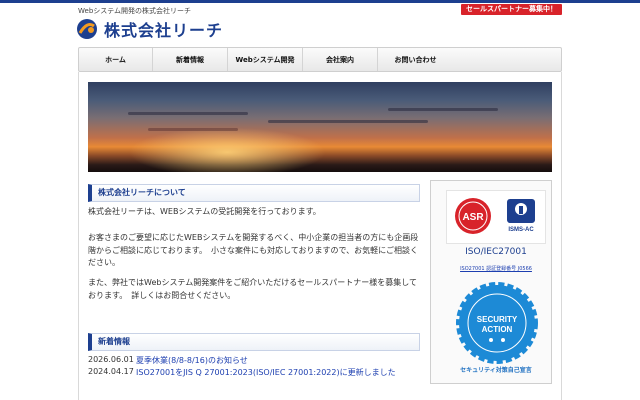 The image size is (640, 400). Describe the element at coordinates (204, 211) in the screenshot. I see `about-paragraph-1: 株式会社リーチは、WEBシステムの受託開発を行っております。` at that location.